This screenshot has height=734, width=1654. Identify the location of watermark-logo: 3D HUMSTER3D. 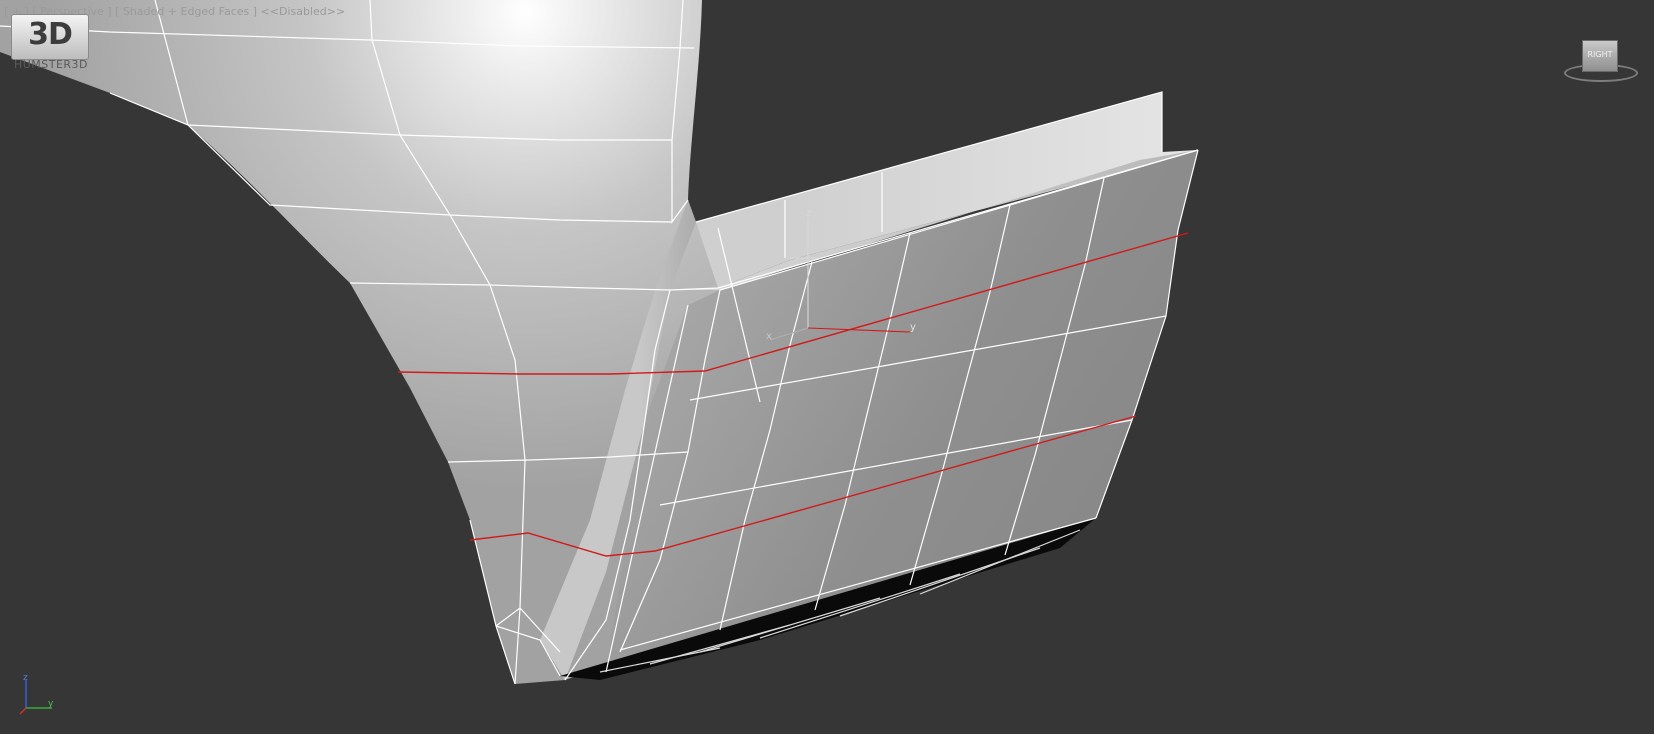
(51, 44).